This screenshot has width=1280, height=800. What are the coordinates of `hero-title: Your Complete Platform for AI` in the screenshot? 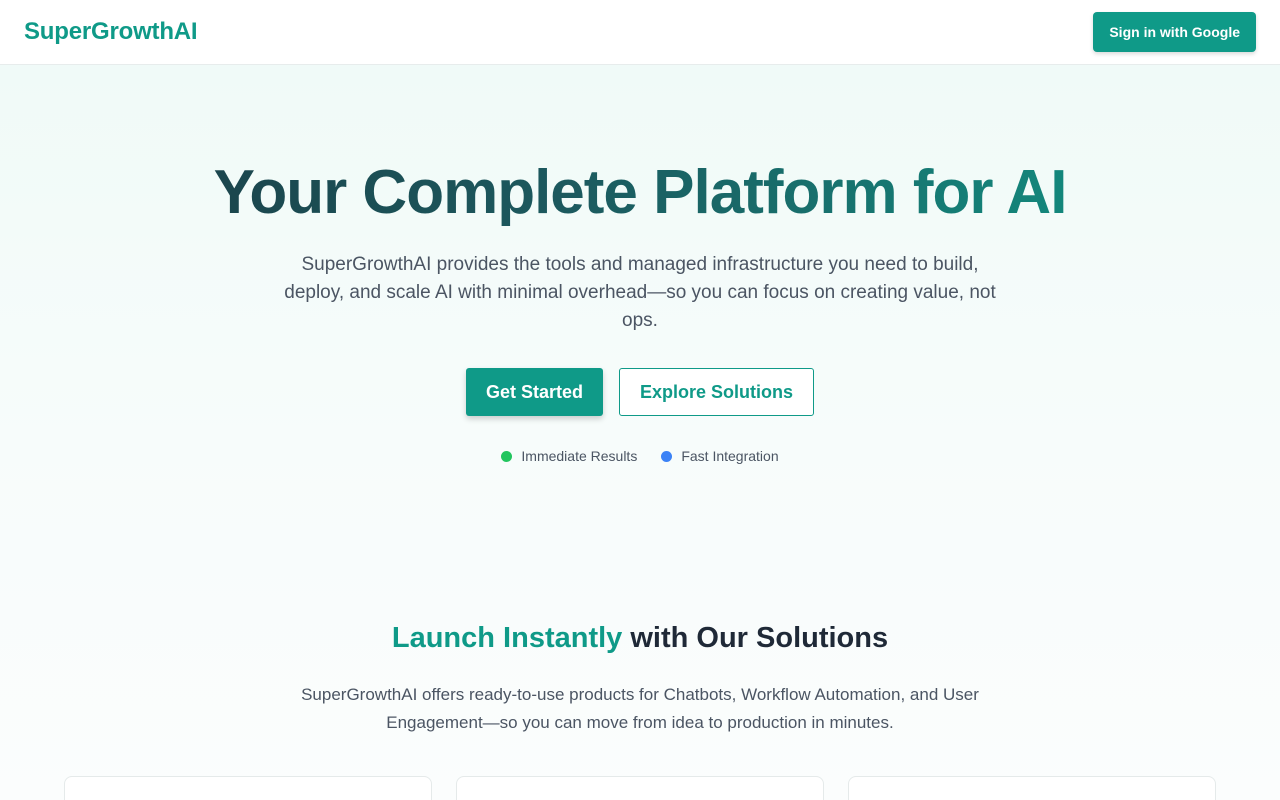 It's located at (640, 193).